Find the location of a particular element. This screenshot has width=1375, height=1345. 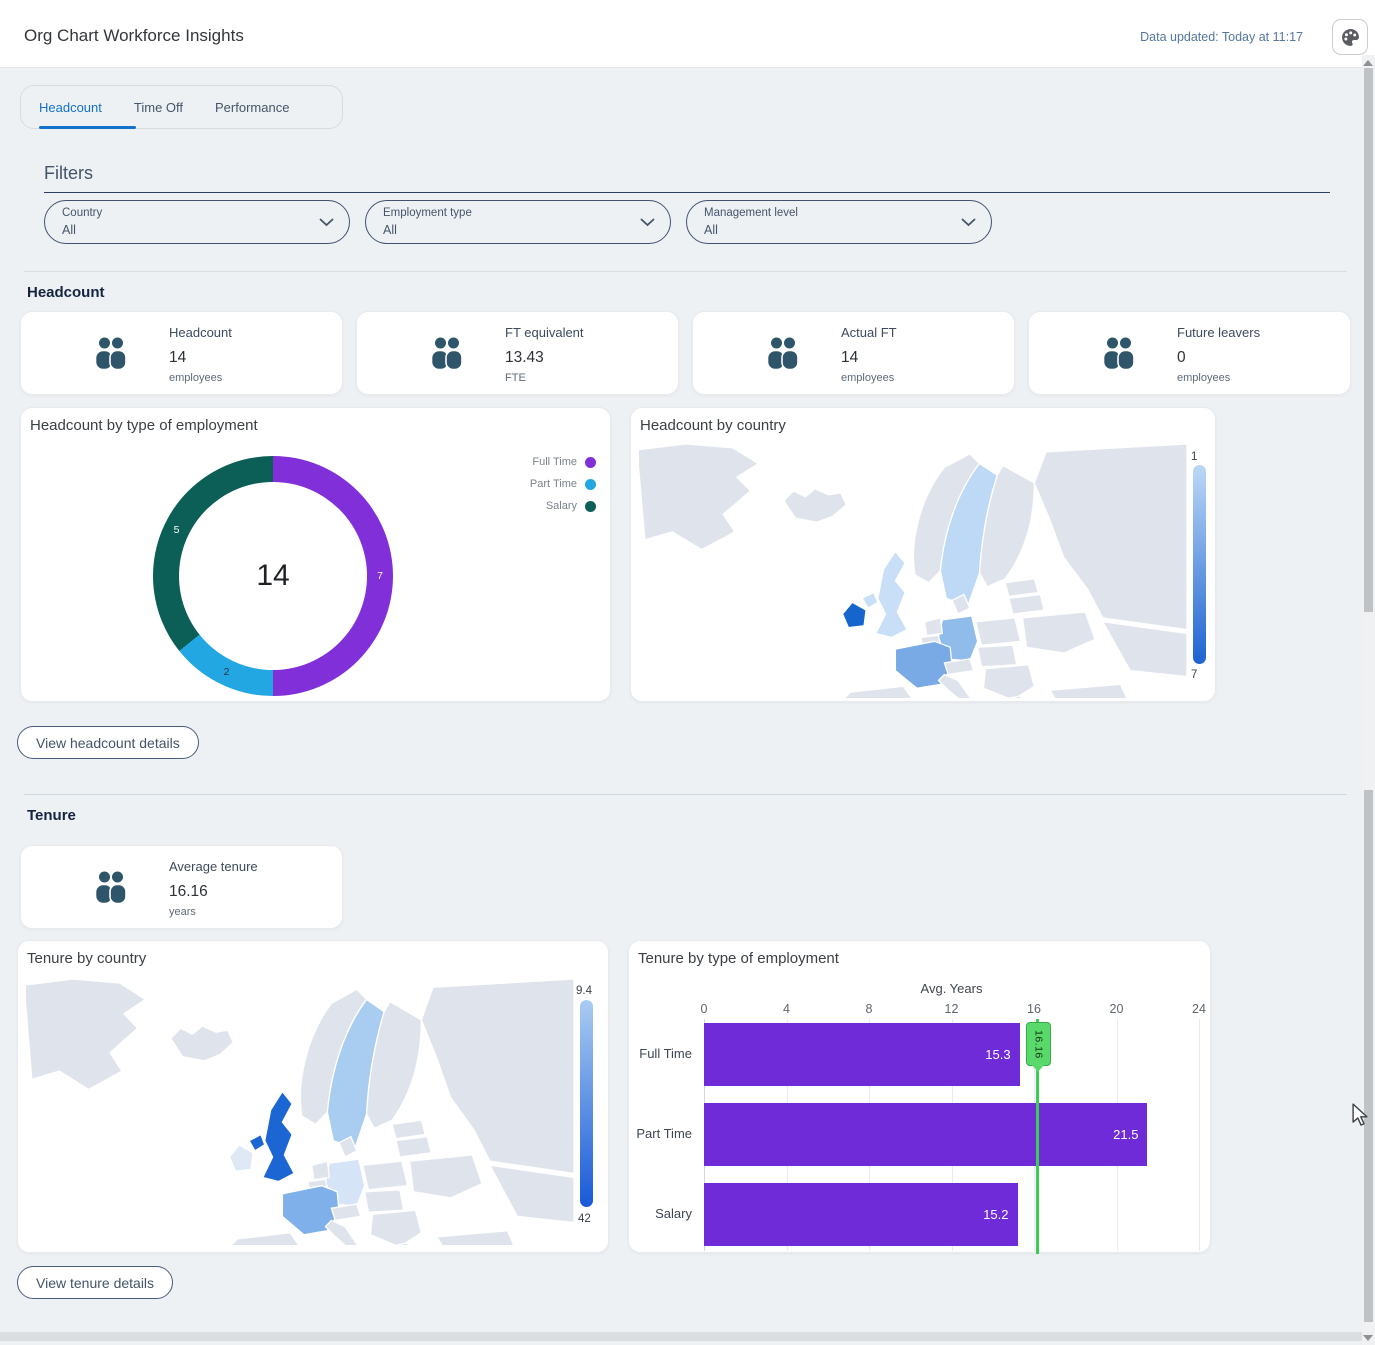

palette-icon is located at coordinates (1350, 37).